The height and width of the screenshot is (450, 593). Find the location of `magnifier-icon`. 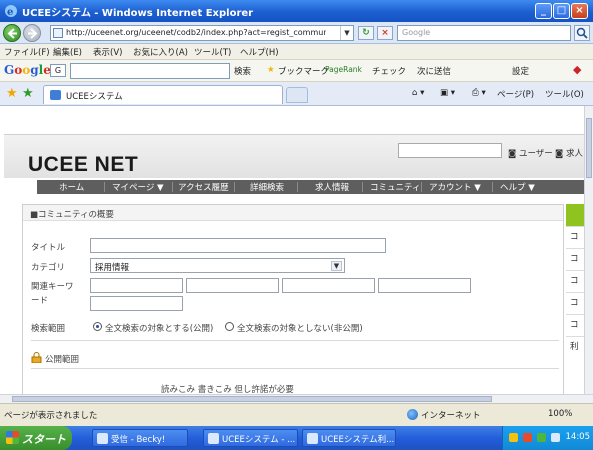

magnifier-icon is located at coordinates (582, 33).